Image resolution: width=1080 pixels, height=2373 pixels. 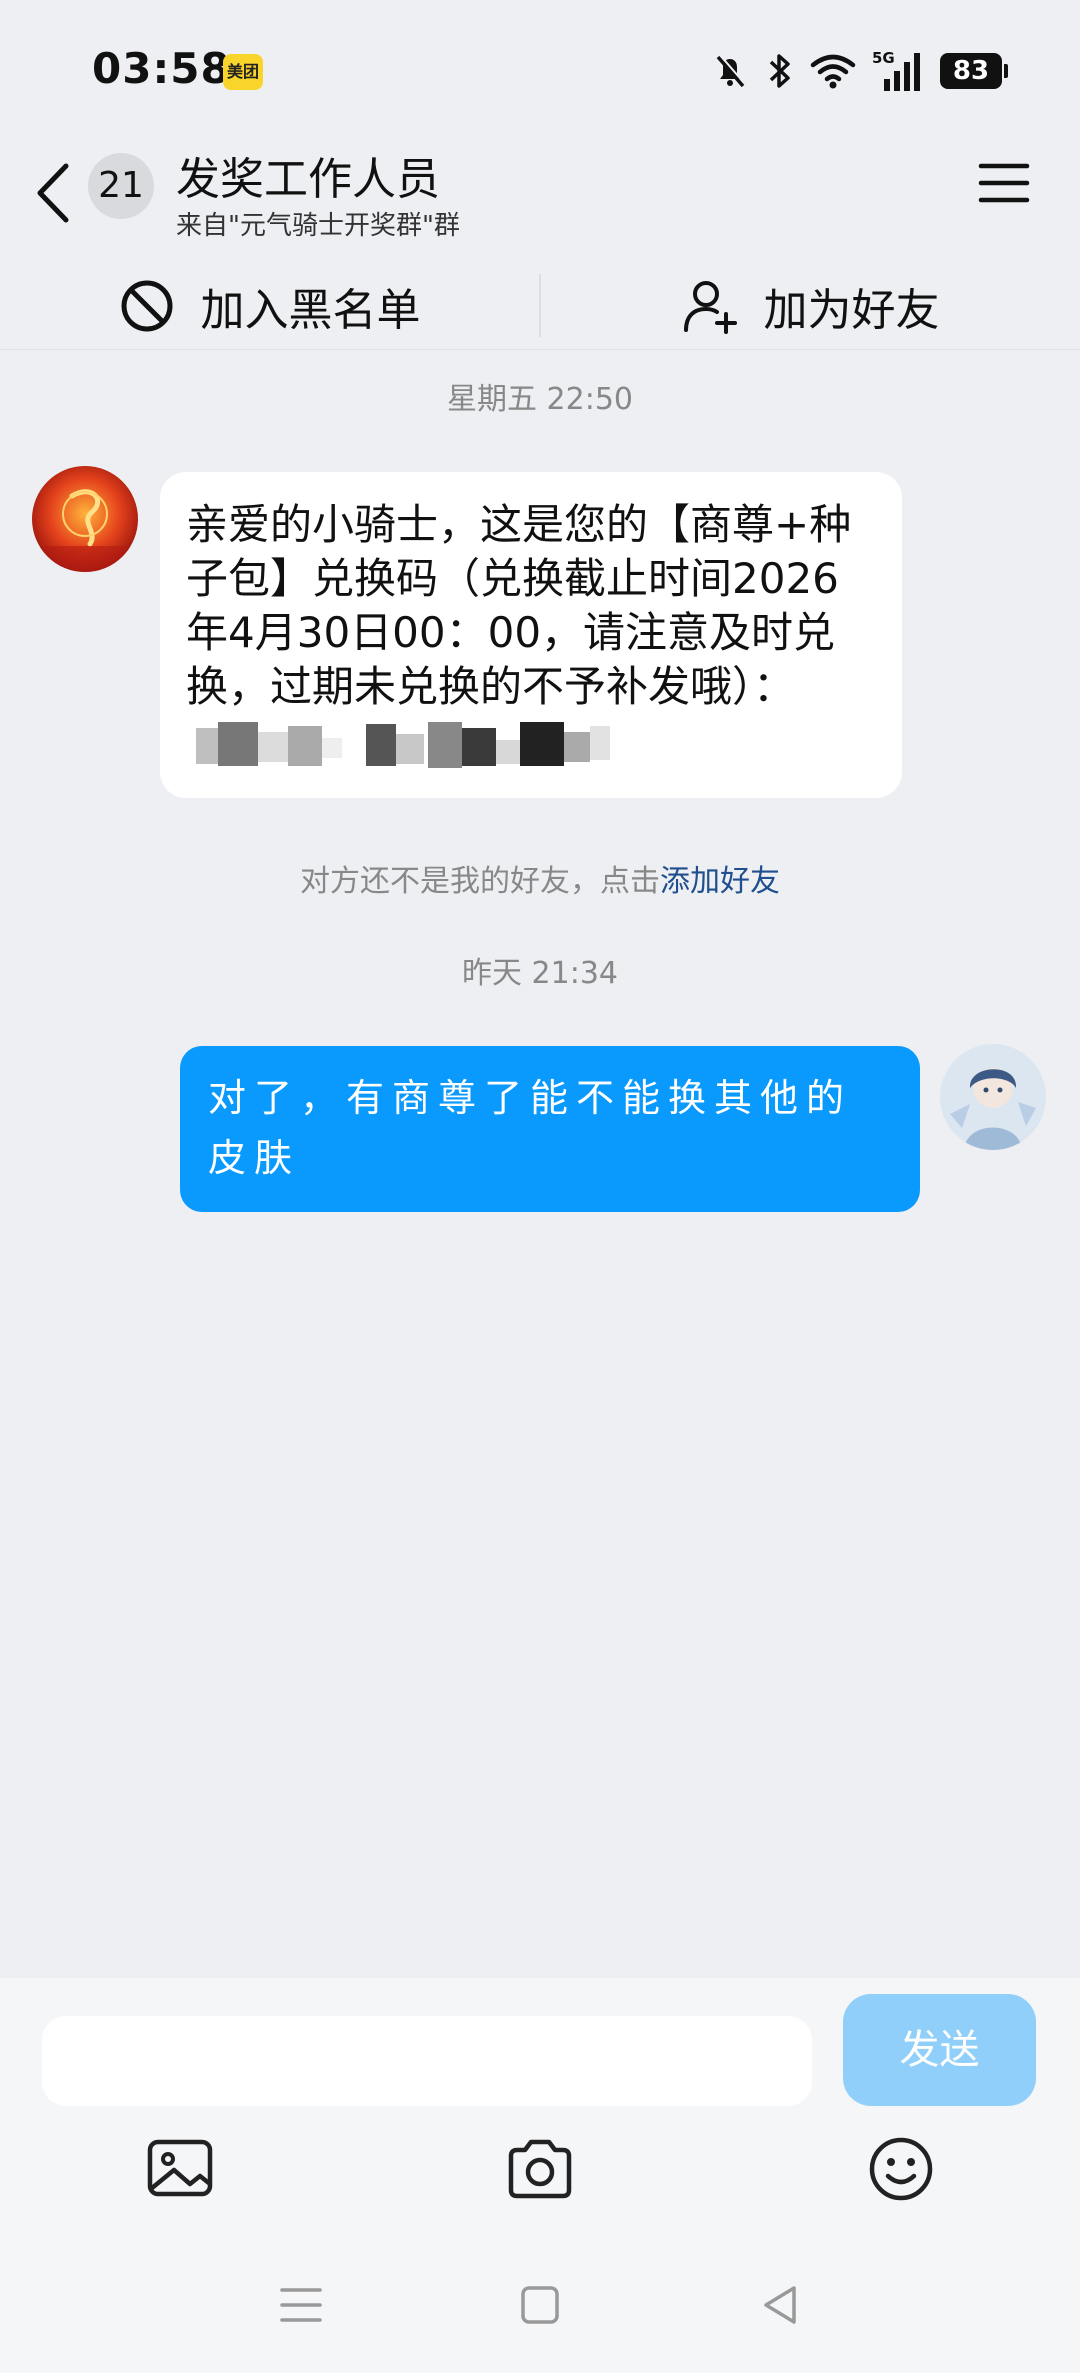 What do you see at coordinates (540, 2305) in the screenshot?
I see `home-icon` at bounding box center [540, 2305].